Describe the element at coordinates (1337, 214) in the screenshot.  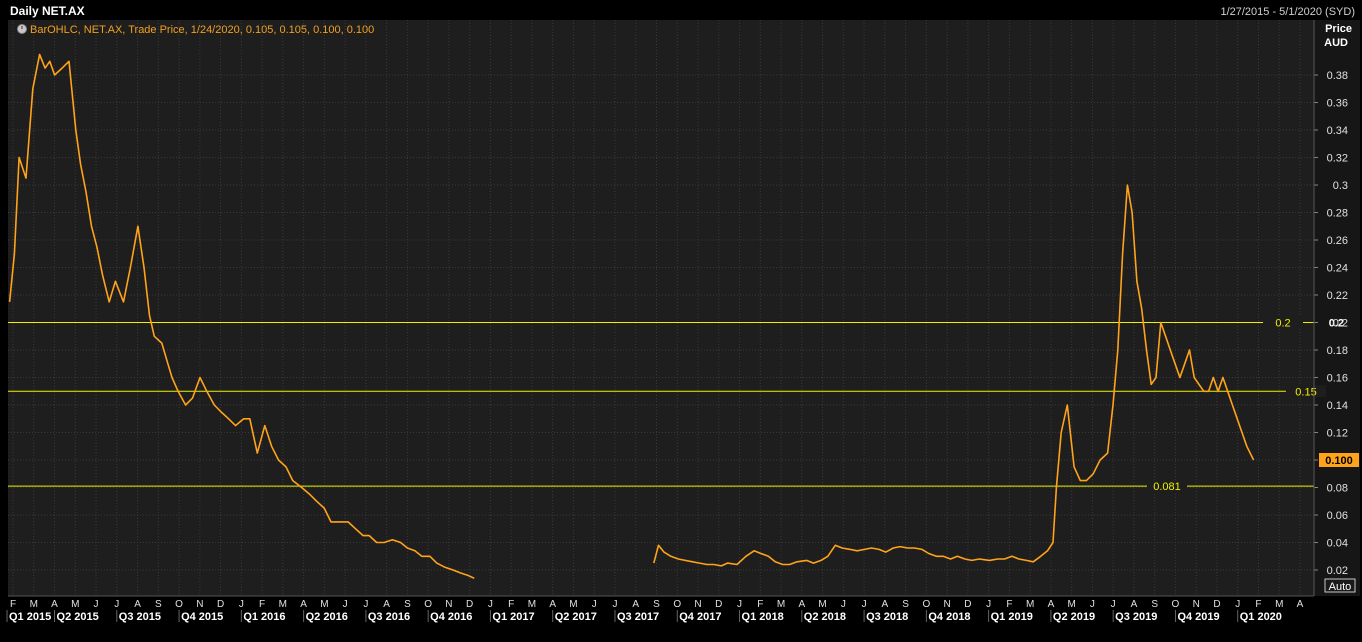
I see `y-tick-label: 0.28` at that location.